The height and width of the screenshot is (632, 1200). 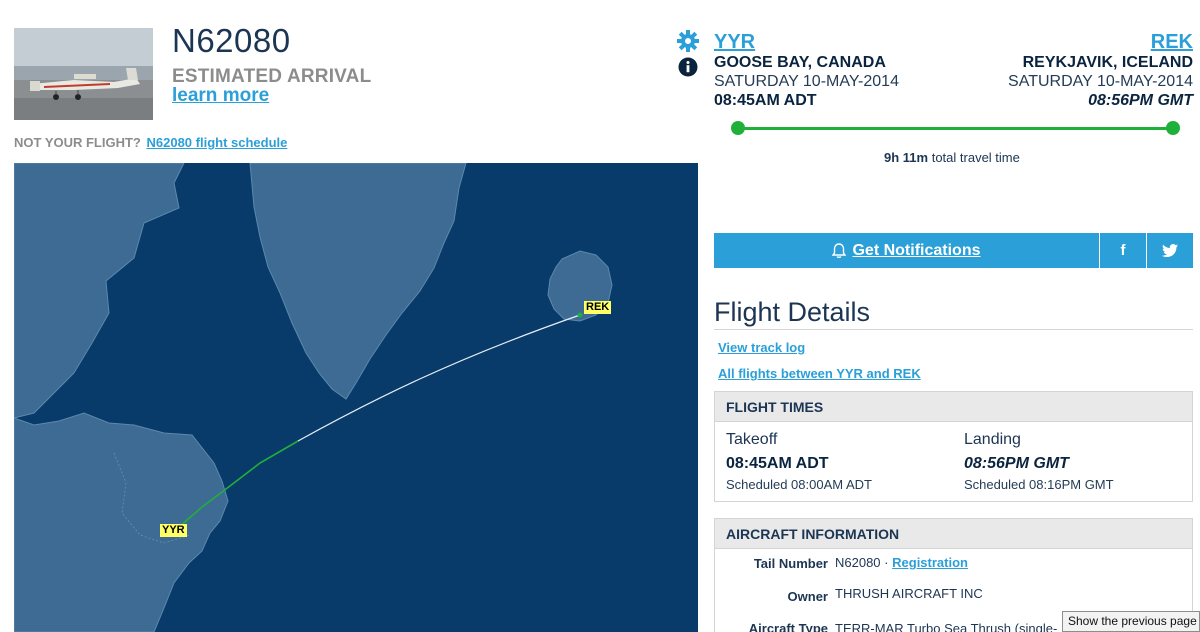 What do you see at coordinates (807, 596) in the screenshot?
I see `owner-label: Owner` at bounding box center [807, 596].